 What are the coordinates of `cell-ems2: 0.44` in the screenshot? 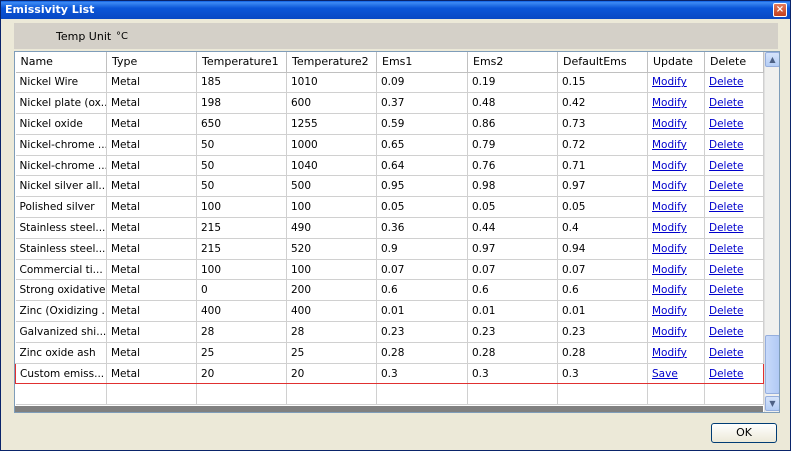 It's located at (512, 228).